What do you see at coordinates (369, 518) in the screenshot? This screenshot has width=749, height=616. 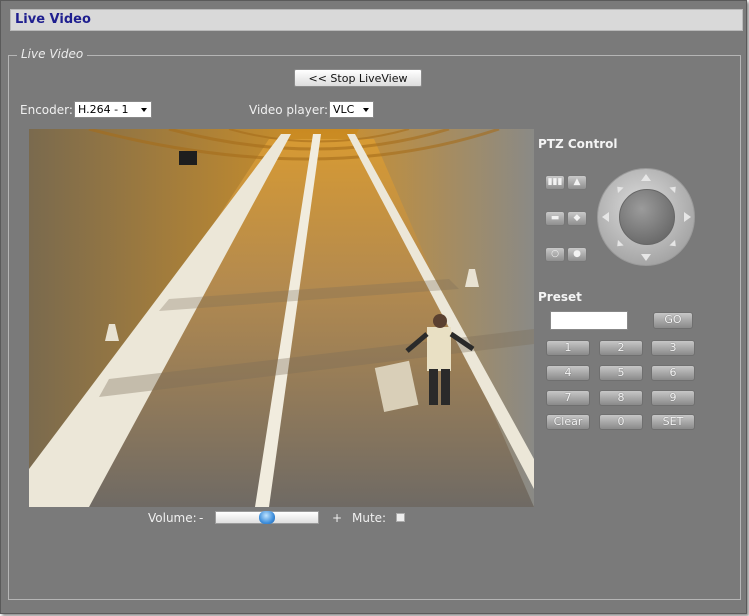 I see `mute-label: Mute:` at bounding box center [369, 518].